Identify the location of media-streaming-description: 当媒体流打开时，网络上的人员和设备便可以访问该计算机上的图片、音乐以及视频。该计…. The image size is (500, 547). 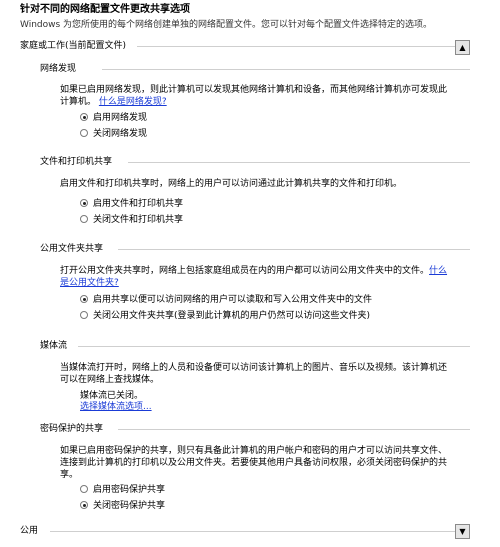
(254, 374).